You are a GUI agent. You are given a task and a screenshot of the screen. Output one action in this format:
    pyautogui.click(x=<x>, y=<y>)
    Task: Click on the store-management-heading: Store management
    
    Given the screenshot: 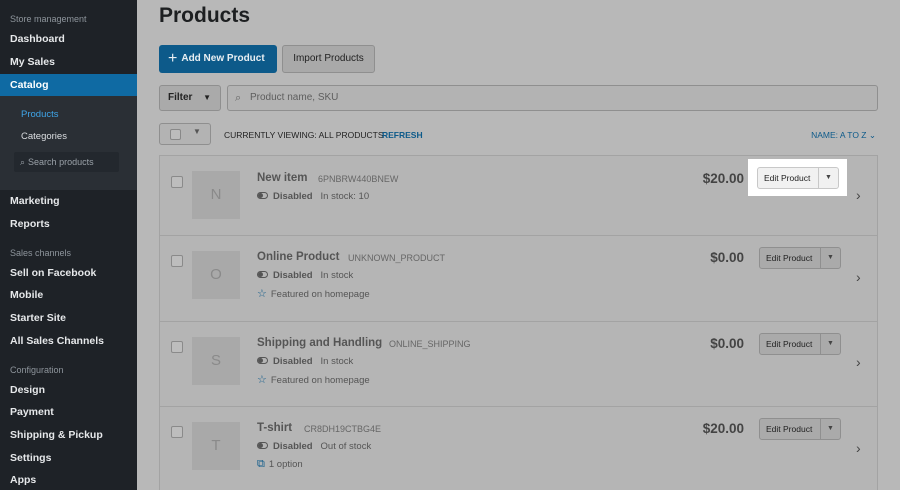 What is the action you would take?
    pyautogui.click(x=48, y=19)
    